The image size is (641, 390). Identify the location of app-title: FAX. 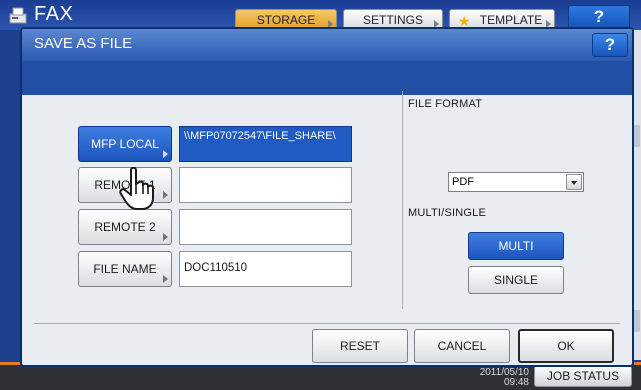
(54, 14).